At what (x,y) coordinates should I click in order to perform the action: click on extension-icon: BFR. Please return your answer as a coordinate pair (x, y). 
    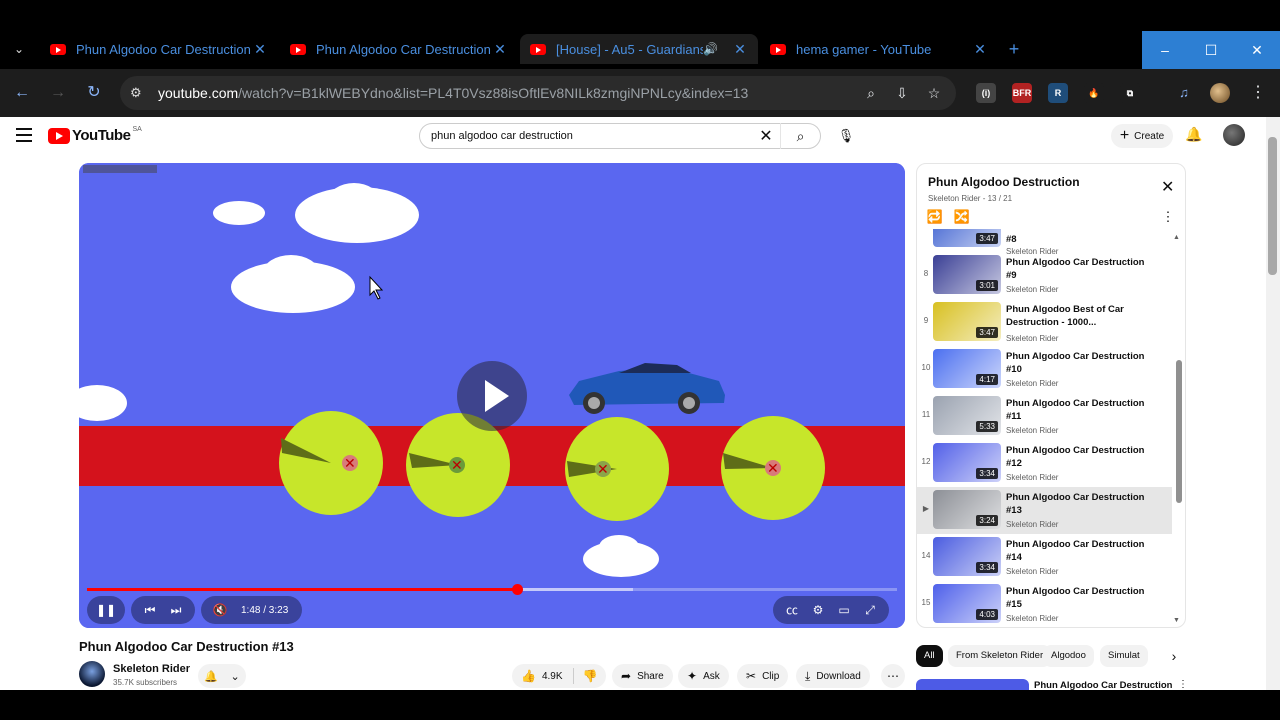
    Looking at the image, I should click on (1022, 93).